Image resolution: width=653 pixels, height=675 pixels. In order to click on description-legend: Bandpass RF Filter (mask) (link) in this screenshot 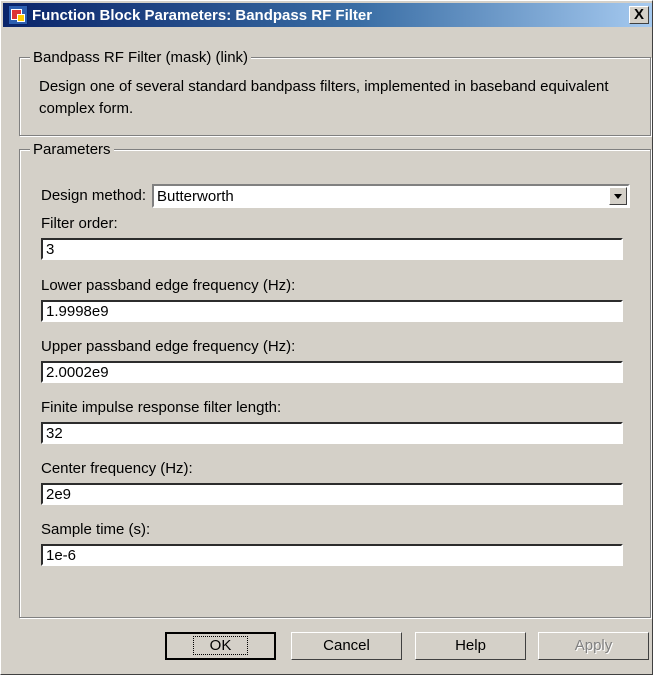, I will do `click(141, 57)`.